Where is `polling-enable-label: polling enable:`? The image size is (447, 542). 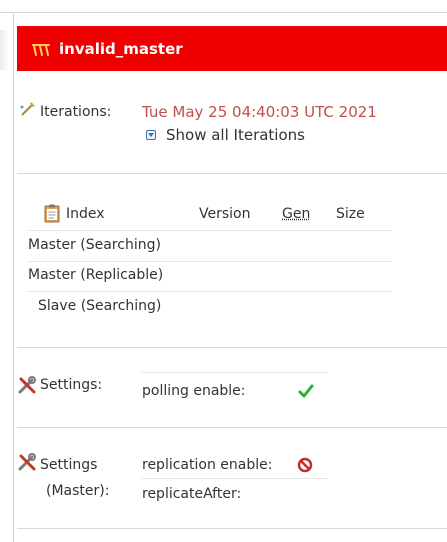
polling-enable-label: polling enable: is located at coordinates (194, 391).